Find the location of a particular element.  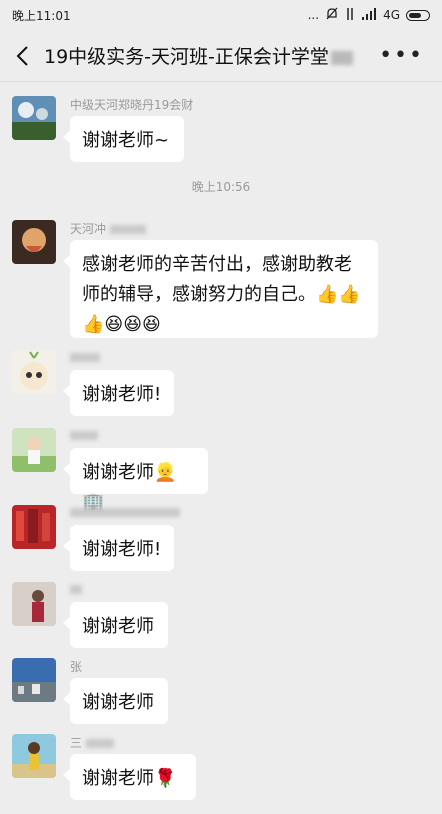

network-type: 4G is located at coordinates (391, 15).